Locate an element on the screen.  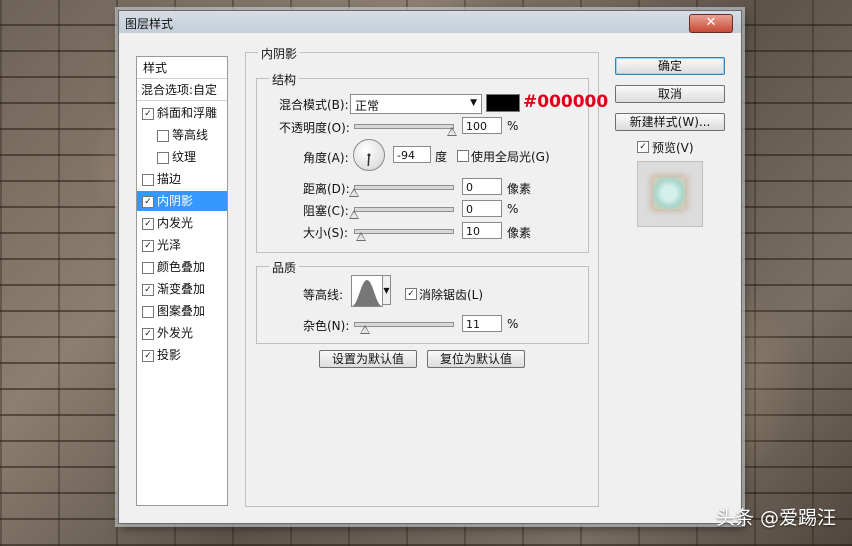
style-item-label: 投影 is located at coordinates (169, 355).